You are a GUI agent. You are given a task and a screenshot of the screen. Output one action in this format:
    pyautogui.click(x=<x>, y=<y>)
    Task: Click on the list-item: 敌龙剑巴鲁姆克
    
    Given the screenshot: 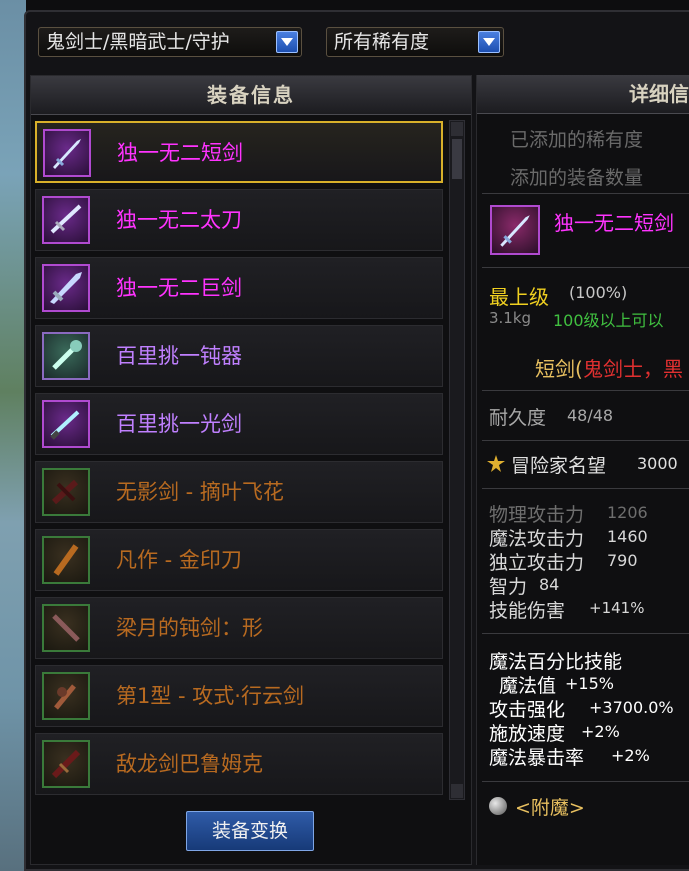 What is the action you would take?
    pyautogui.click(x=239, y=764)
    